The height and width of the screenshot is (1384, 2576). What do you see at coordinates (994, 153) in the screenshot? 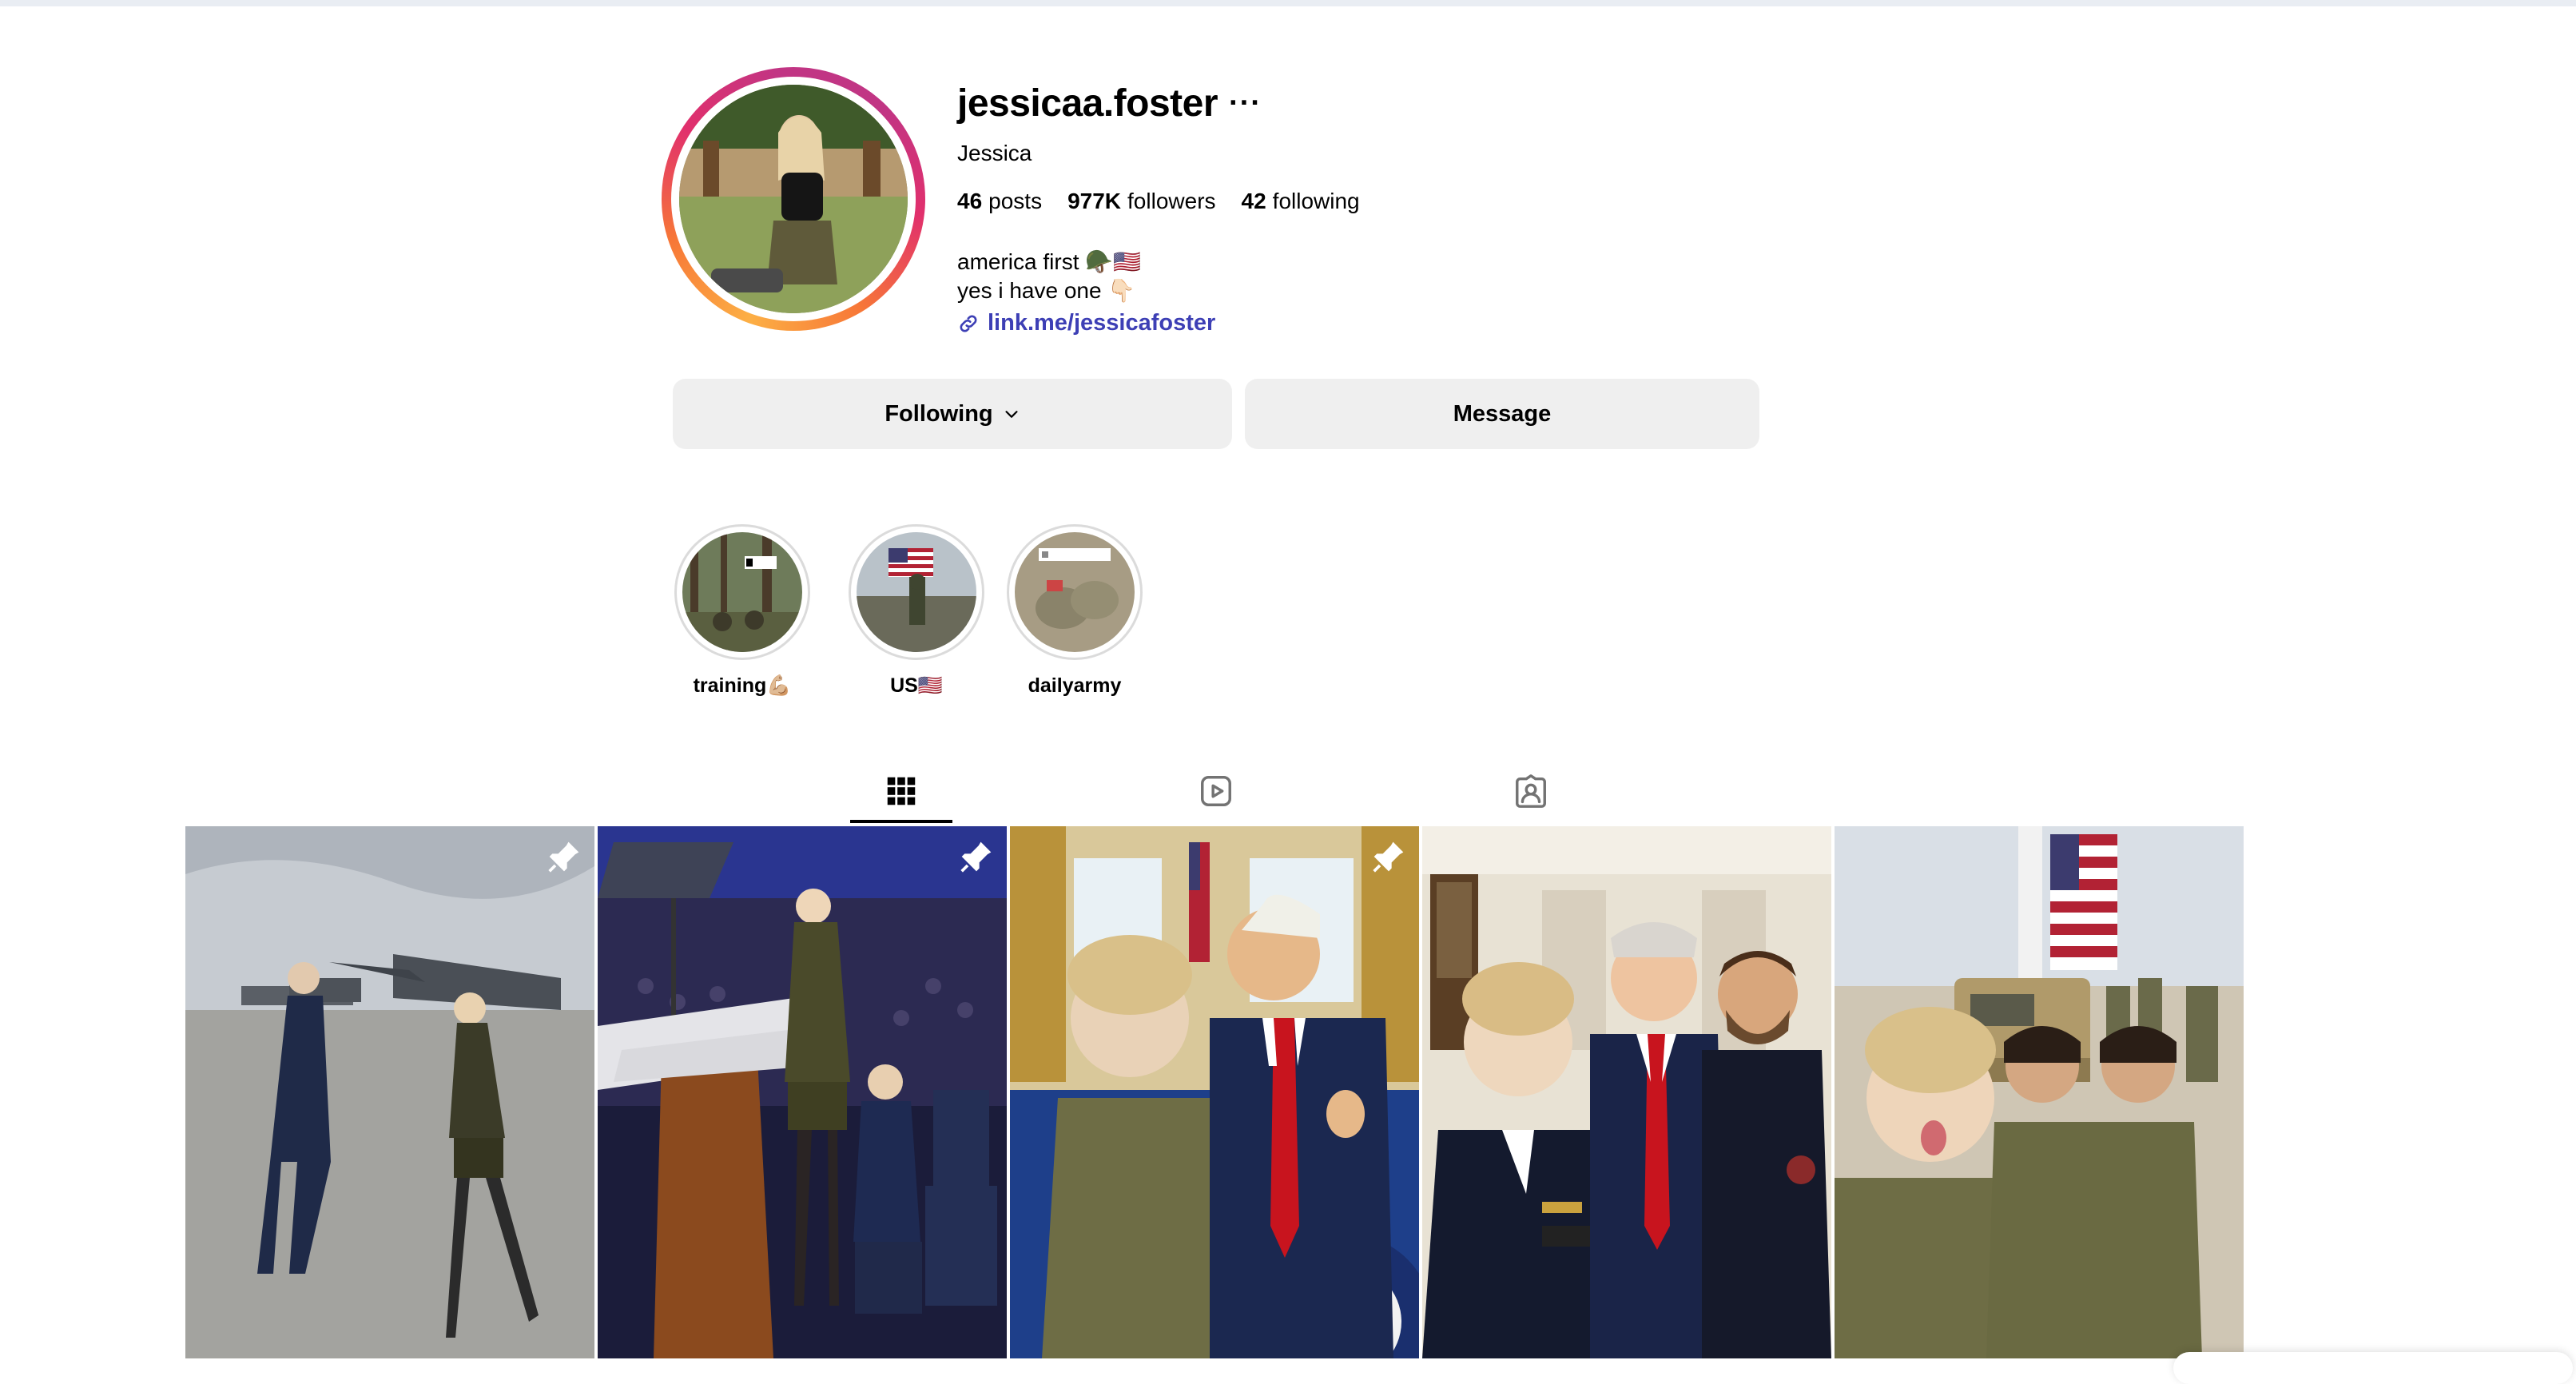
I see `profile-full-name: Jessica` at bounding box center [994, 153].